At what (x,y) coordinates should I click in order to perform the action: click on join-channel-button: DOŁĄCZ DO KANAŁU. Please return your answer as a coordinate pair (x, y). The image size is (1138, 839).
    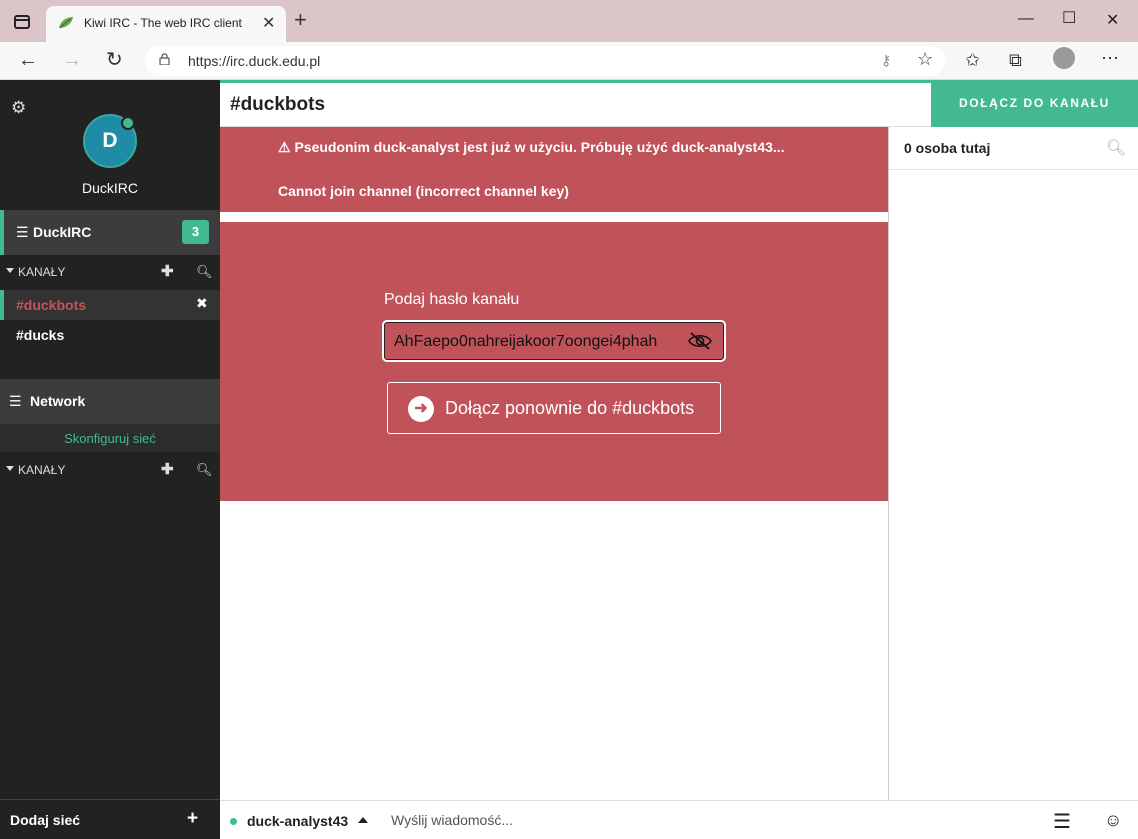
    Looking at the image, I should click on (1034, 103).